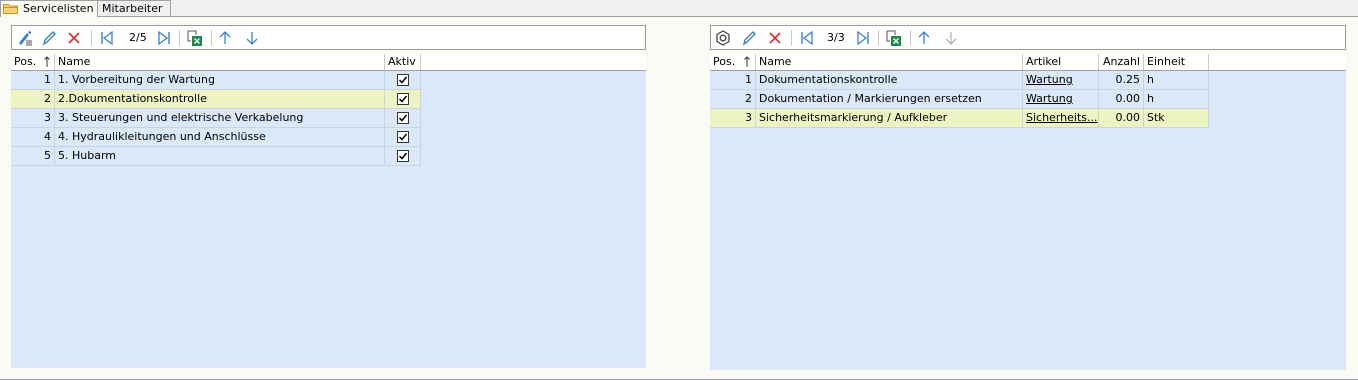 Image resolution: width=1358 pixels, height=380 pixels. I want to click on grid-header: Pos. Name Artikel Anzahl Einheit, so click(1028, 62).